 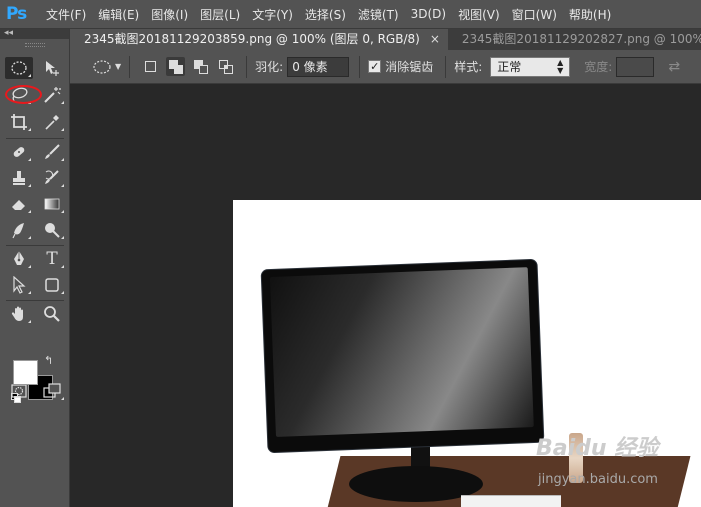 I want to click on intersect-selection-button, so click(x=225, y=66).